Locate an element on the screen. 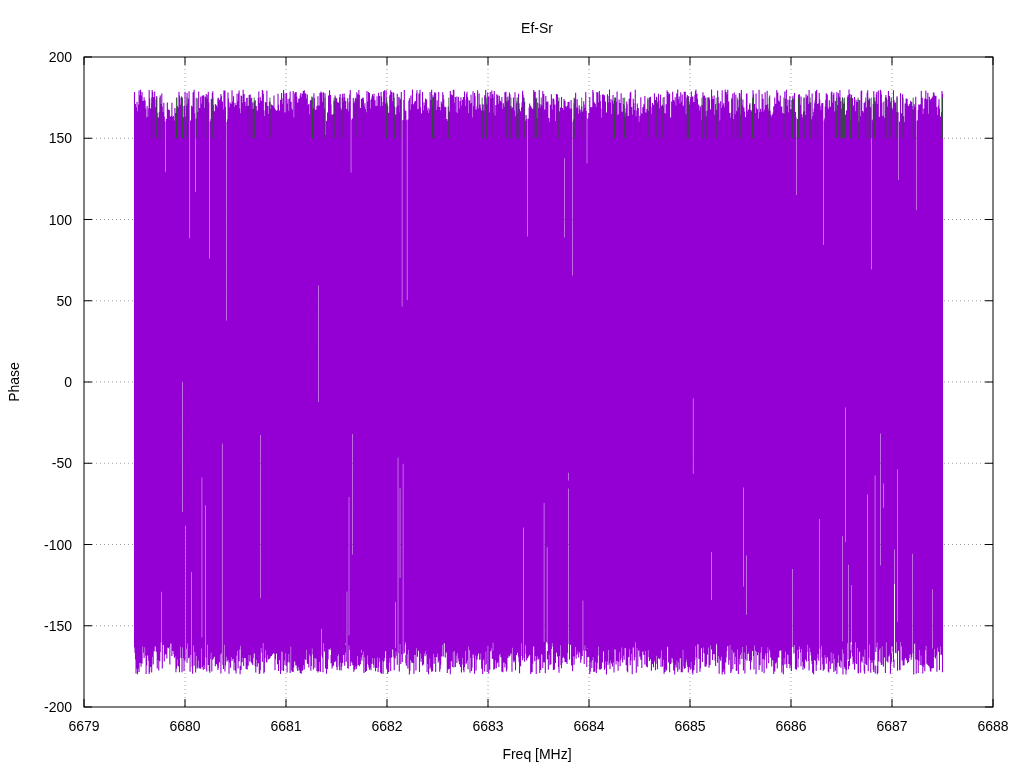 This screenshot has width=1024, height=768. x-tick-label: 6686 is located at coordinates (791, 726).